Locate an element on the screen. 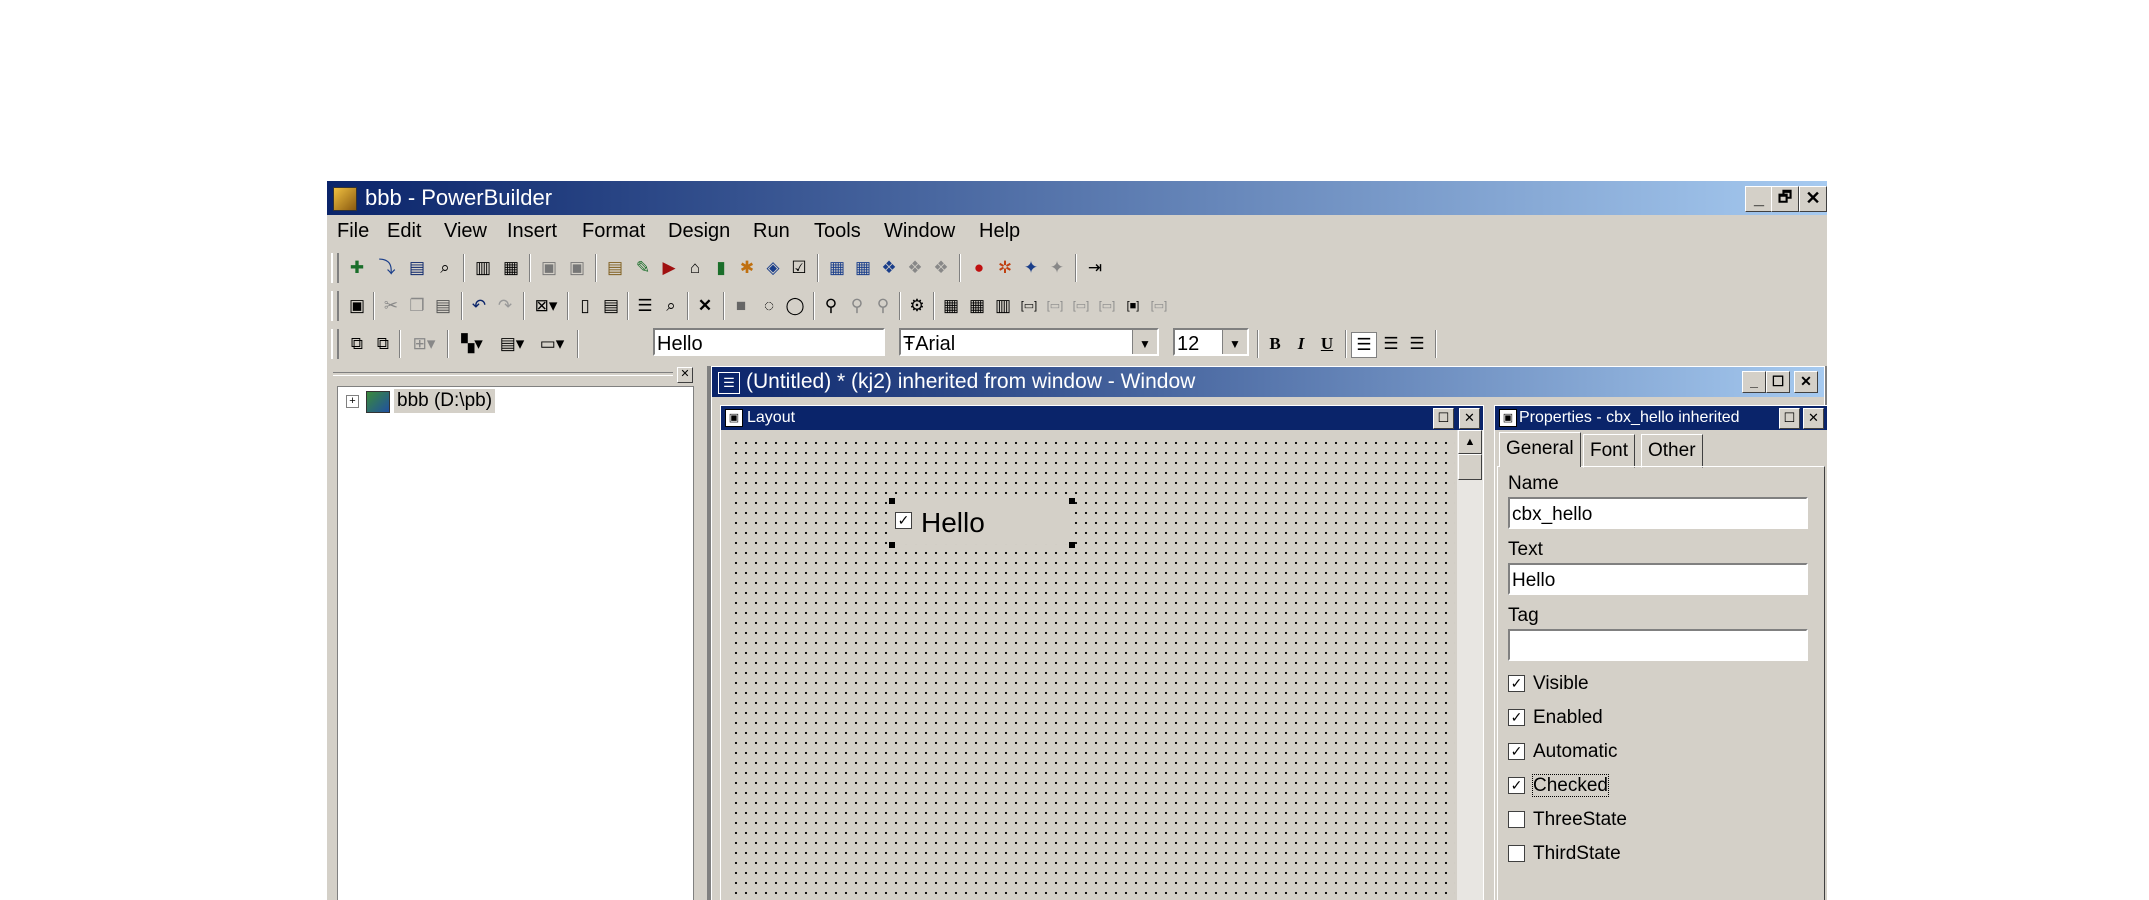 The height and width of the screenshot is (900, 2149). todo-icon: ☑ is located at coordinates (799, 268).